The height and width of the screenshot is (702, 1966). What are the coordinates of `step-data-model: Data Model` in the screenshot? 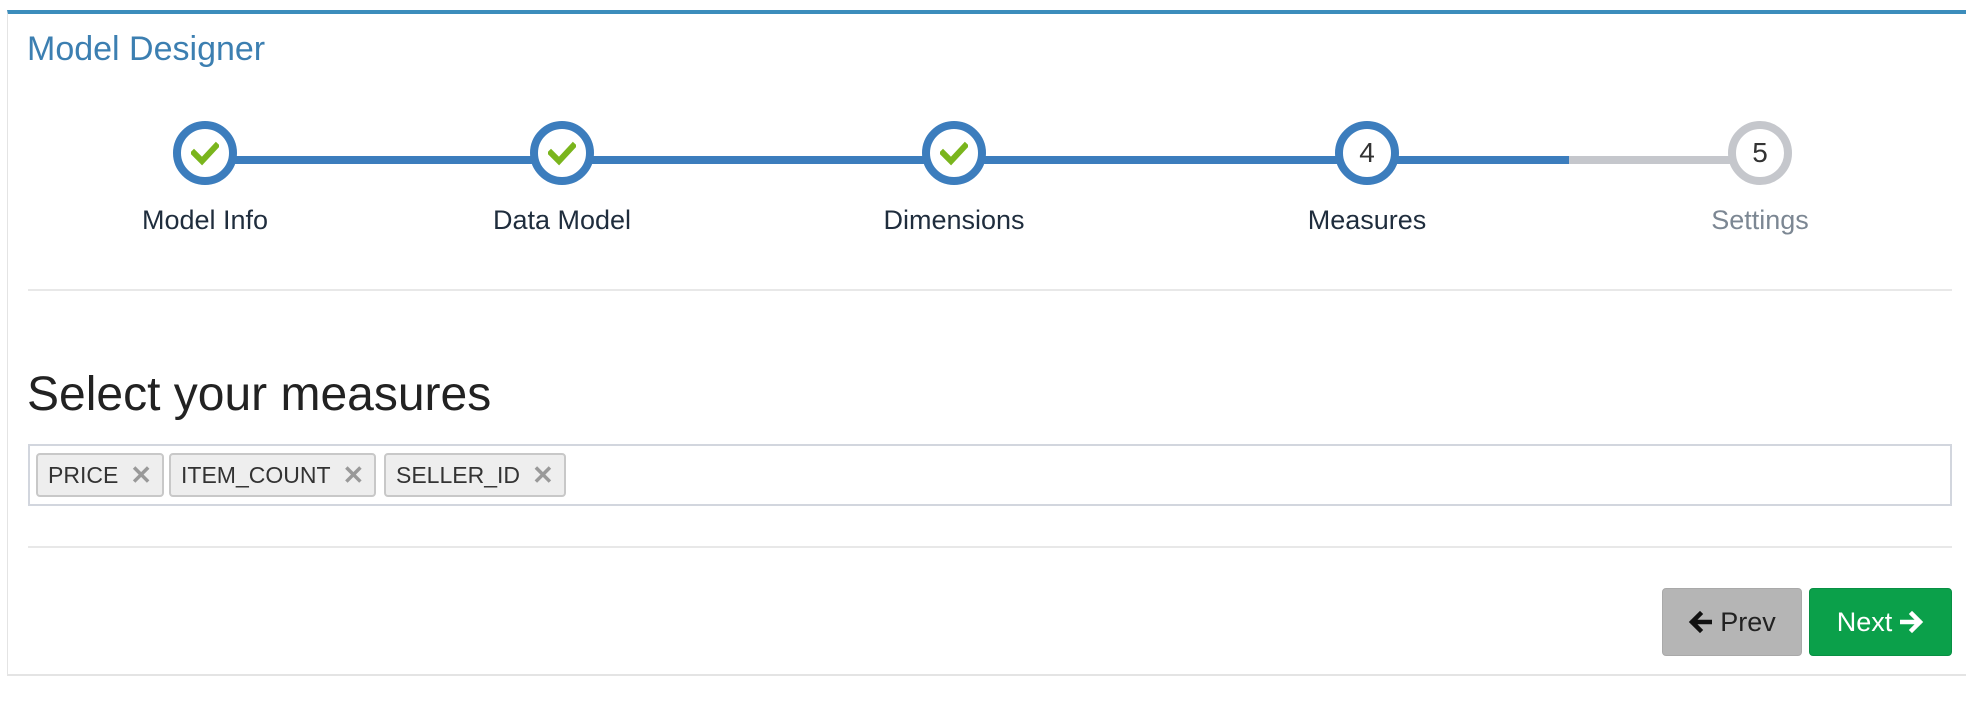 It's located at (562, 177).